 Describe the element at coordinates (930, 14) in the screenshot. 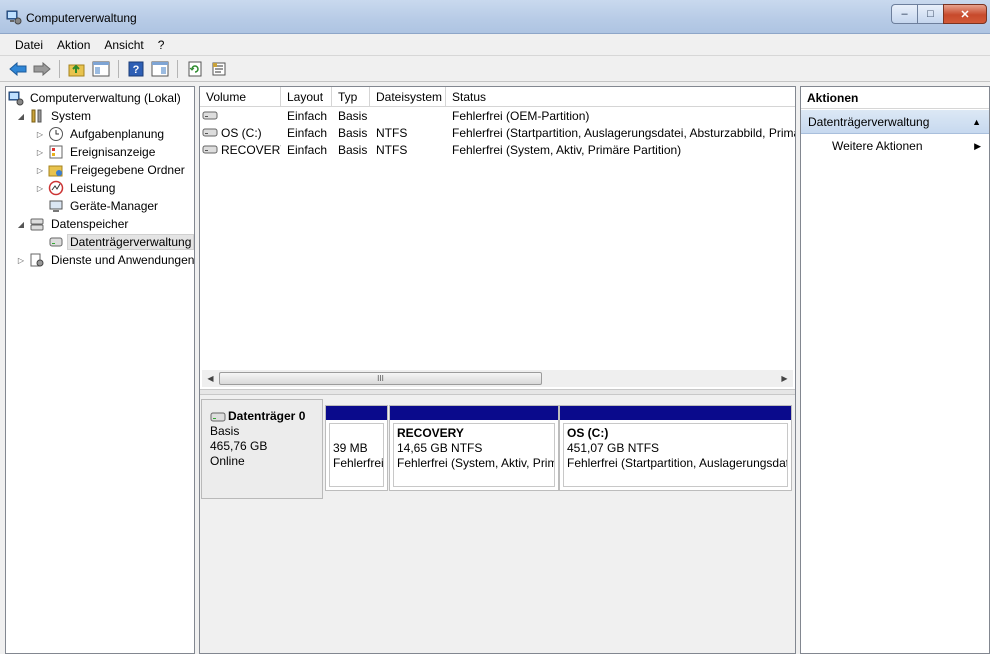

I see `maximize-button: □` at that location.